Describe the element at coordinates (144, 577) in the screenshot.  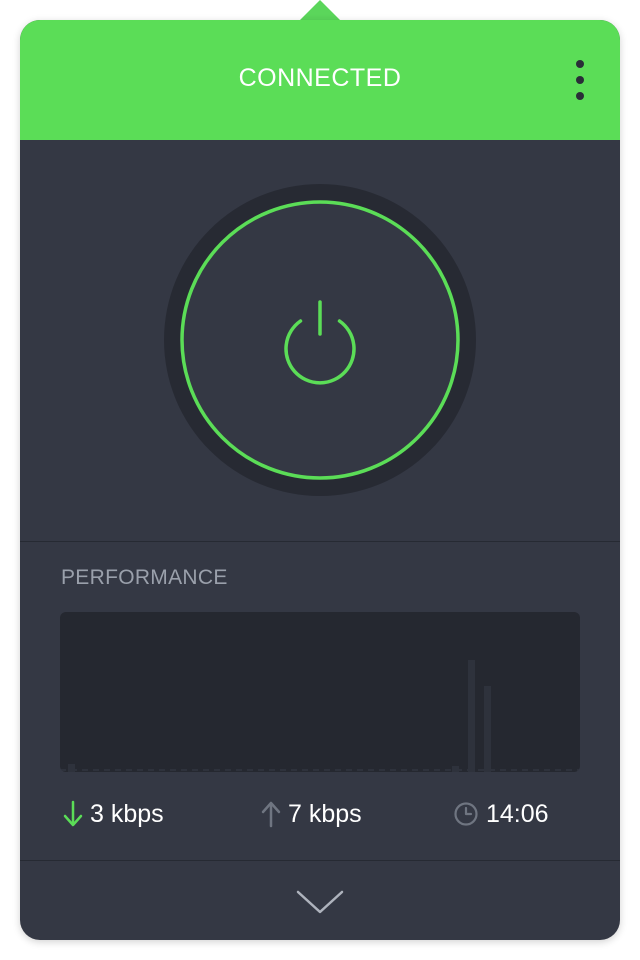
I see `performance-label: PERFORMANCE` at that location.